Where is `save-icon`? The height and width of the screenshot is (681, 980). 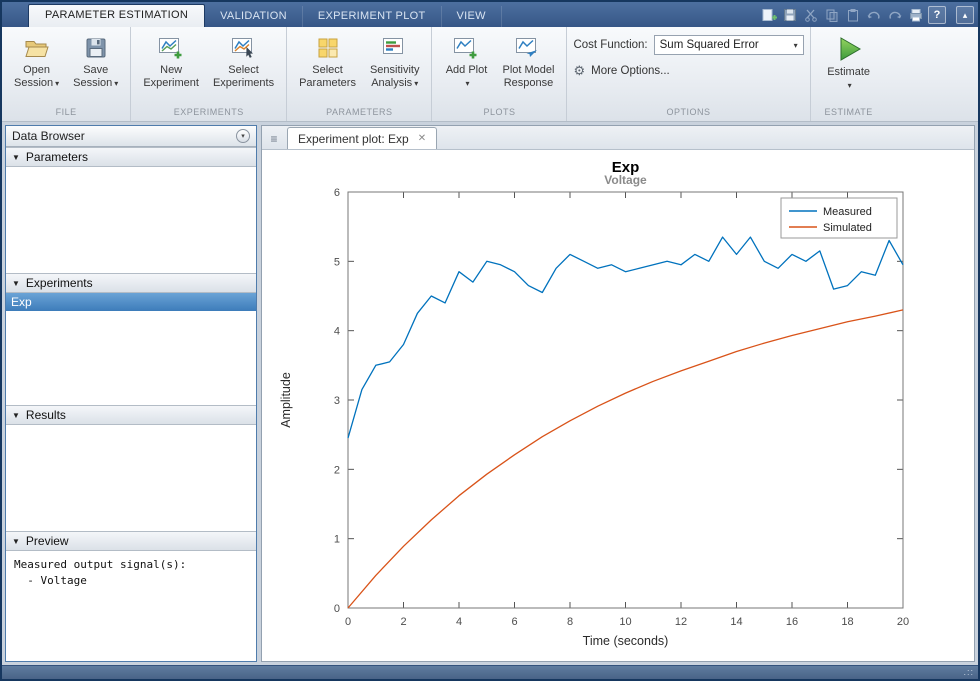
save-icon is located at coordinates (790, 15).